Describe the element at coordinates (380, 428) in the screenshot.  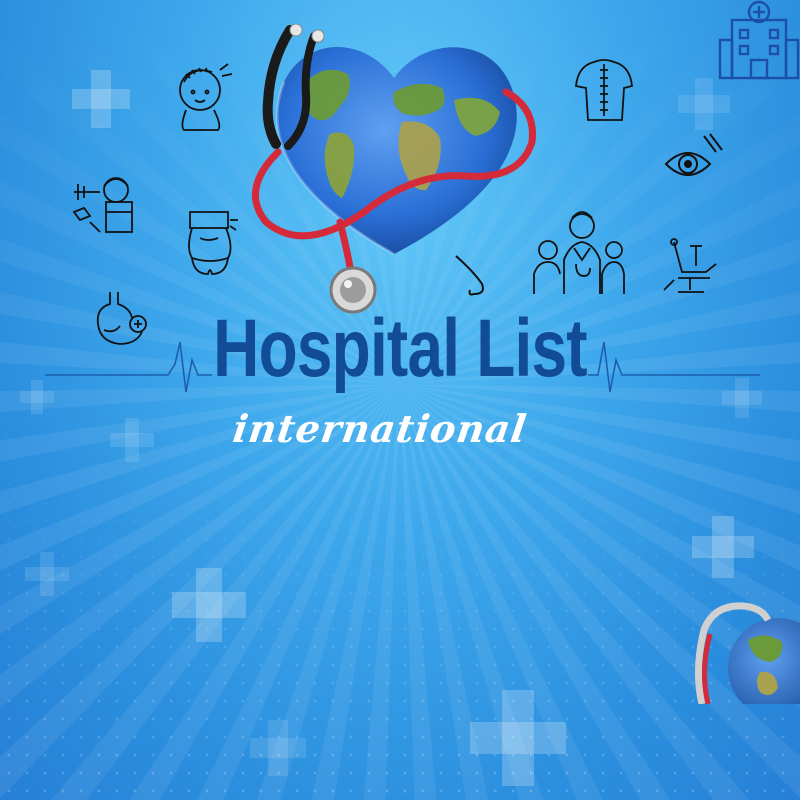
I see `page-subtitle: international` at that location.